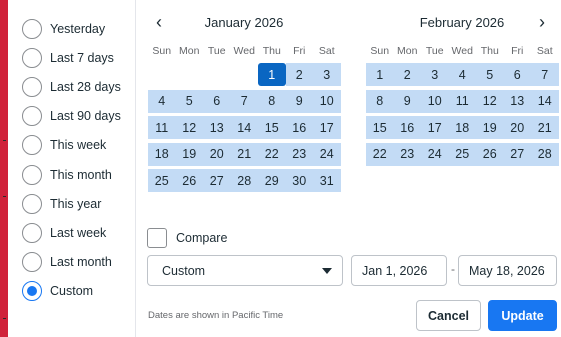  What do you see at coordinates (327, 180) in the screenshot?
I see `calendar-day: 31` at bounding box center [327, 180].